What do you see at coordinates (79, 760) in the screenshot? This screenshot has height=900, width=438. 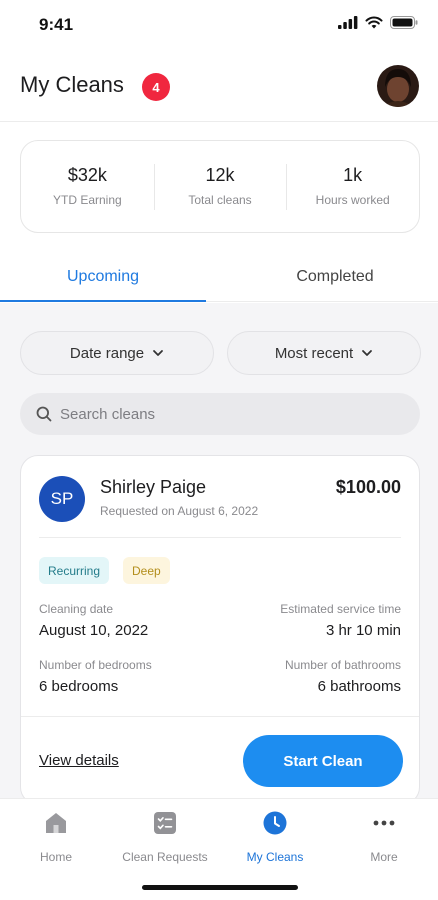 I see `view-details-link: View details` at bounding box center [79, 760].